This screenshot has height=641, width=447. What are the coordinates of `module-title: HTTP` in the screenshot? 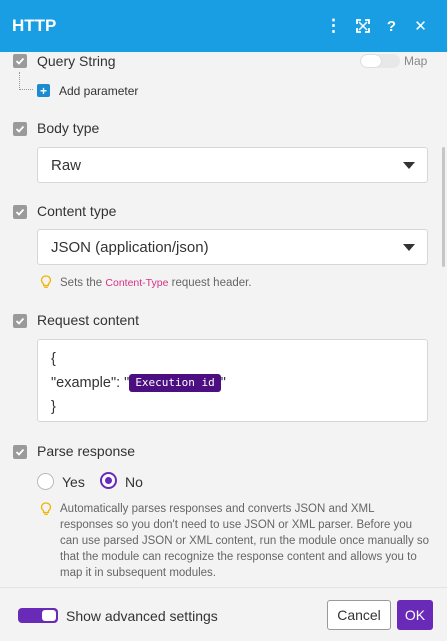 It's located at (34, 25).